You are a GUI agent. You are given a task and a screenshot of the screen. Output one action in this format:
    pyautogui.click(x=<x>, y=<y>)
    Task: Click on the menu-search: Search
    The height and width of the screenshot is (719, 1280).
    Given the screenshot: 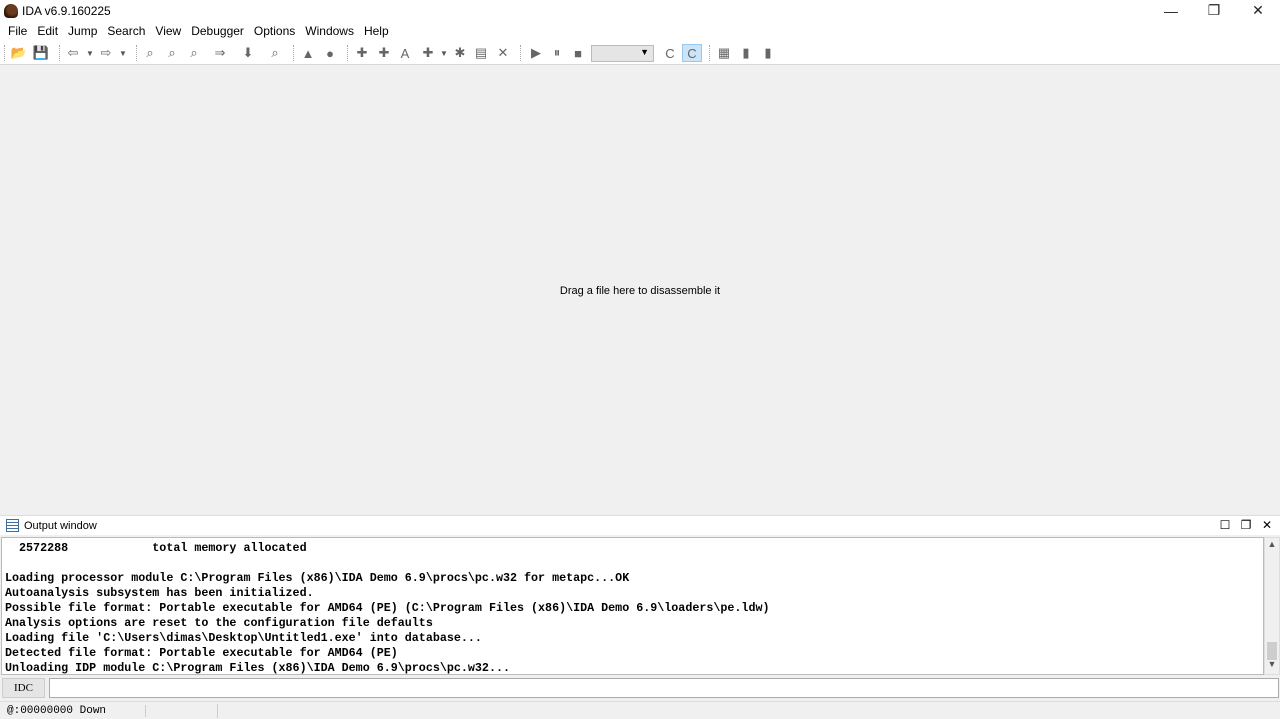 What is the action you would take?
    pyautogui.click(x=126, y=31)
    